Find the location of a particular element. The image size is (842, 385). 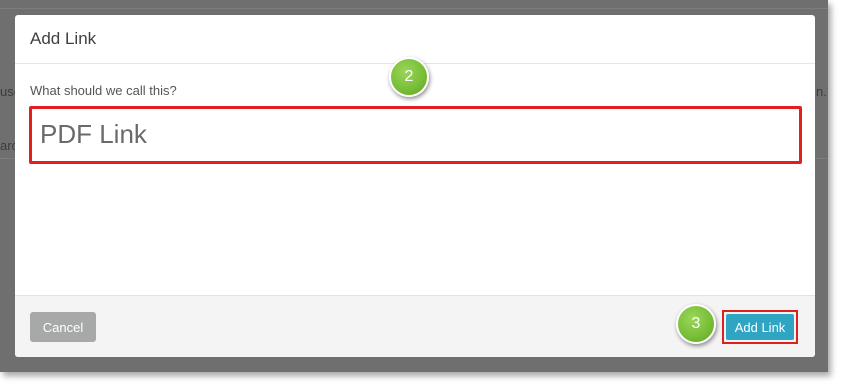

background-text-fragment: n. is located at coordinates (821, 91).